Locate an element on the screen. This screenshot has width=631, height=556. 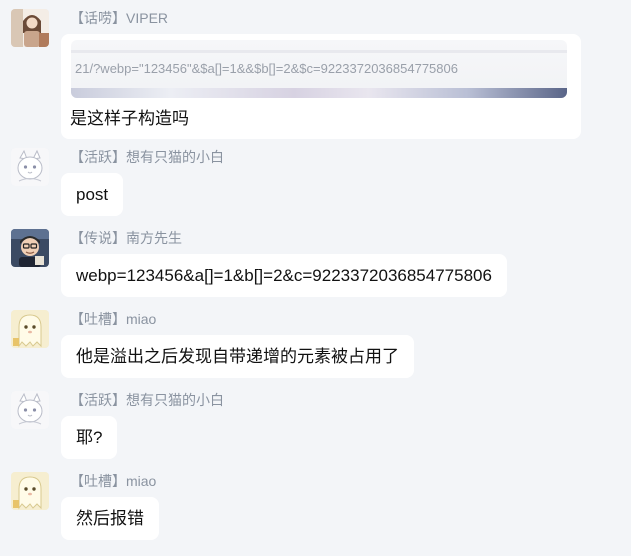
sender-badge: 【话唠】 is located at coordinates (98, 18).